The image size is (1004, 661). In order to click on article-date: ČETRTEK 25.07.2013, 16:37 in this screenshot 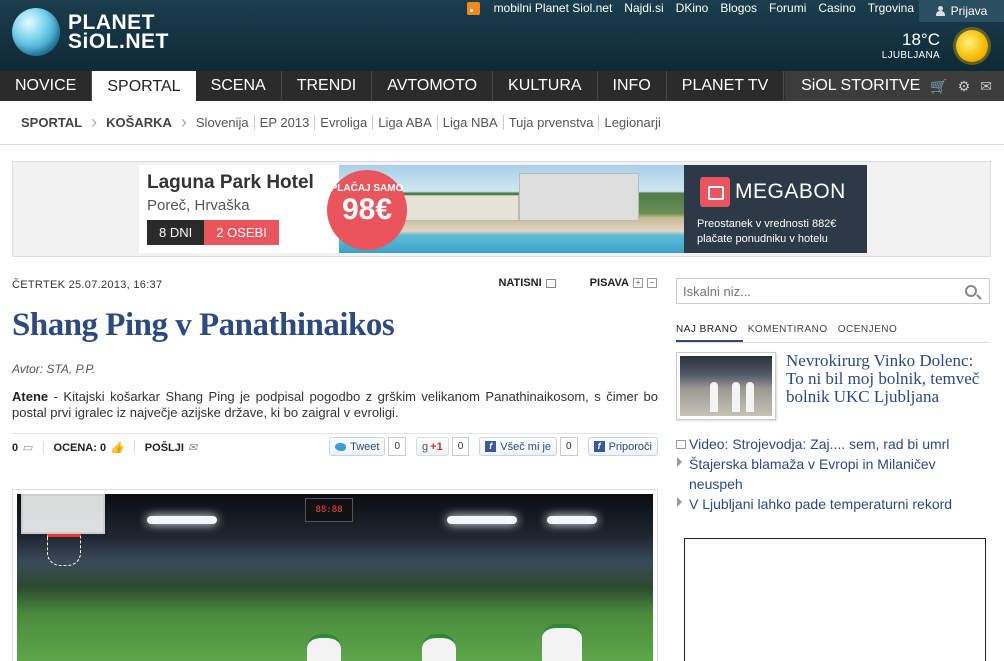, I will do `click(87, 285)`.